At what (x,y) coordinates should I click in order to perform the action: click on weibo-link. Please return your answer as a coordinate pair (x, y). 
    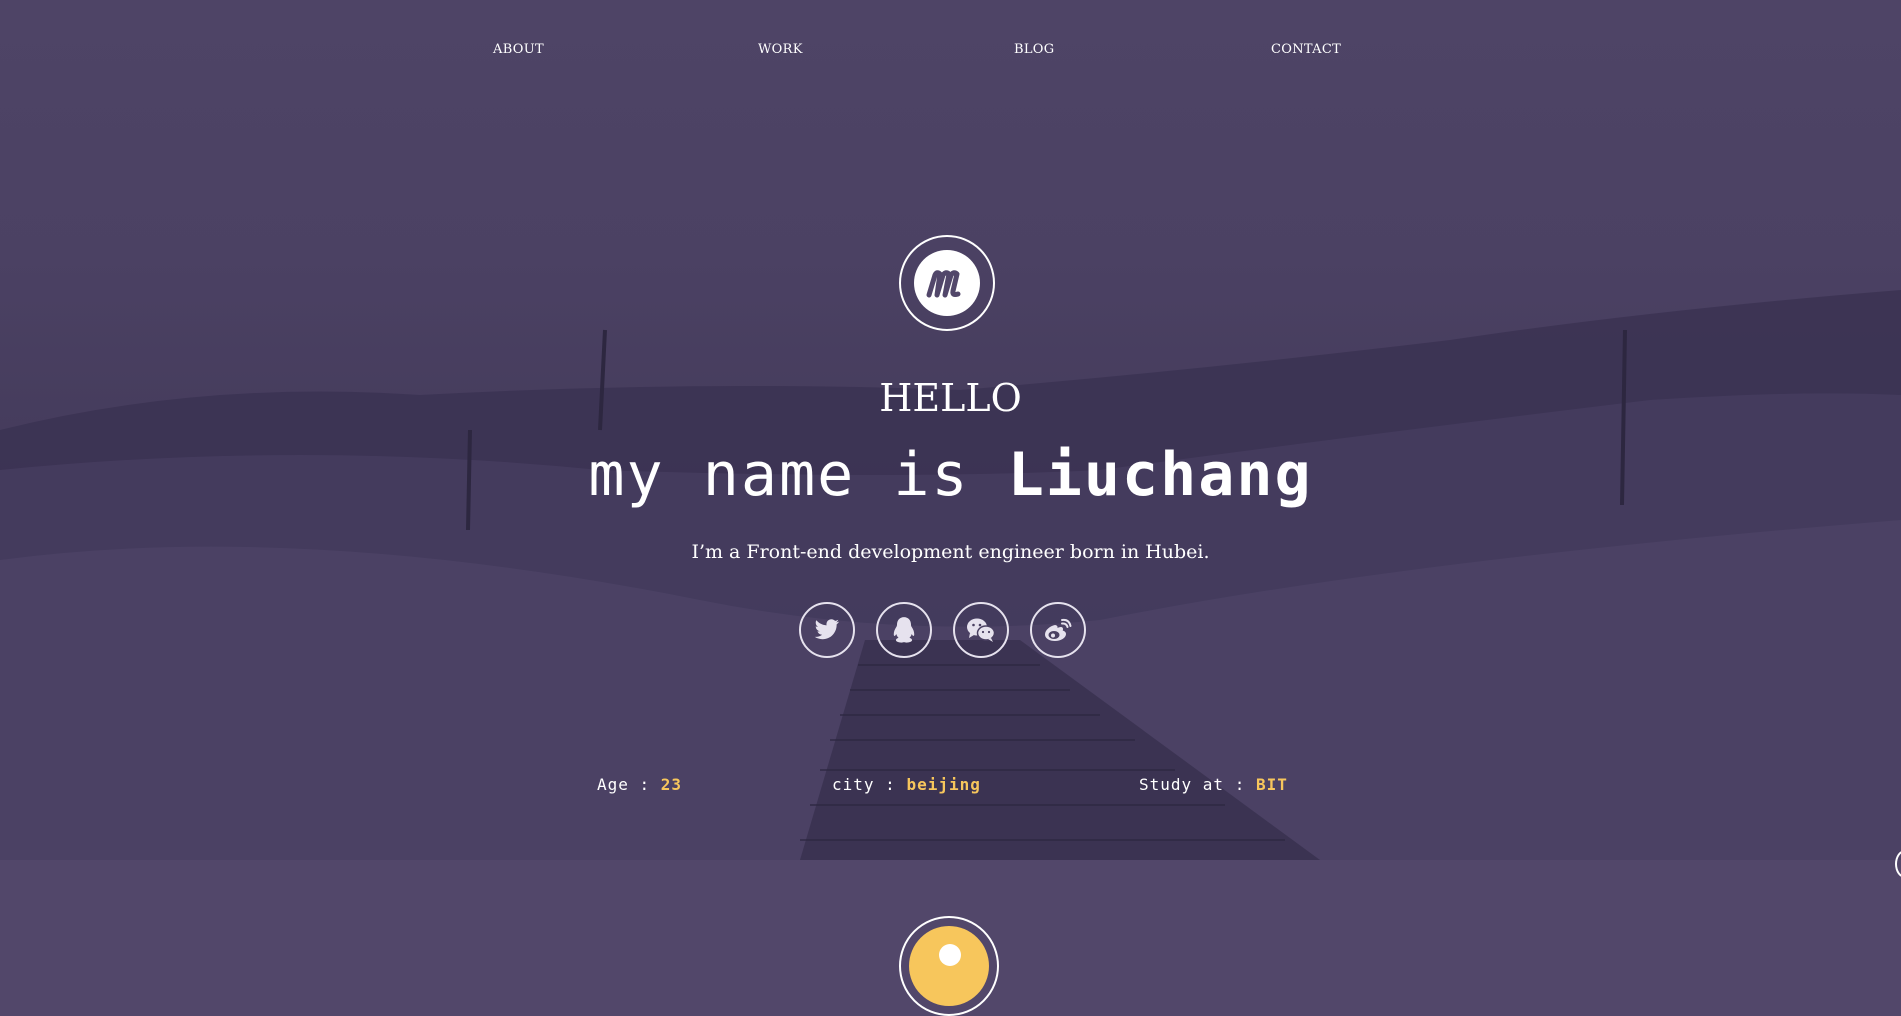
    Looking at the image, I should click on (1058, 630).